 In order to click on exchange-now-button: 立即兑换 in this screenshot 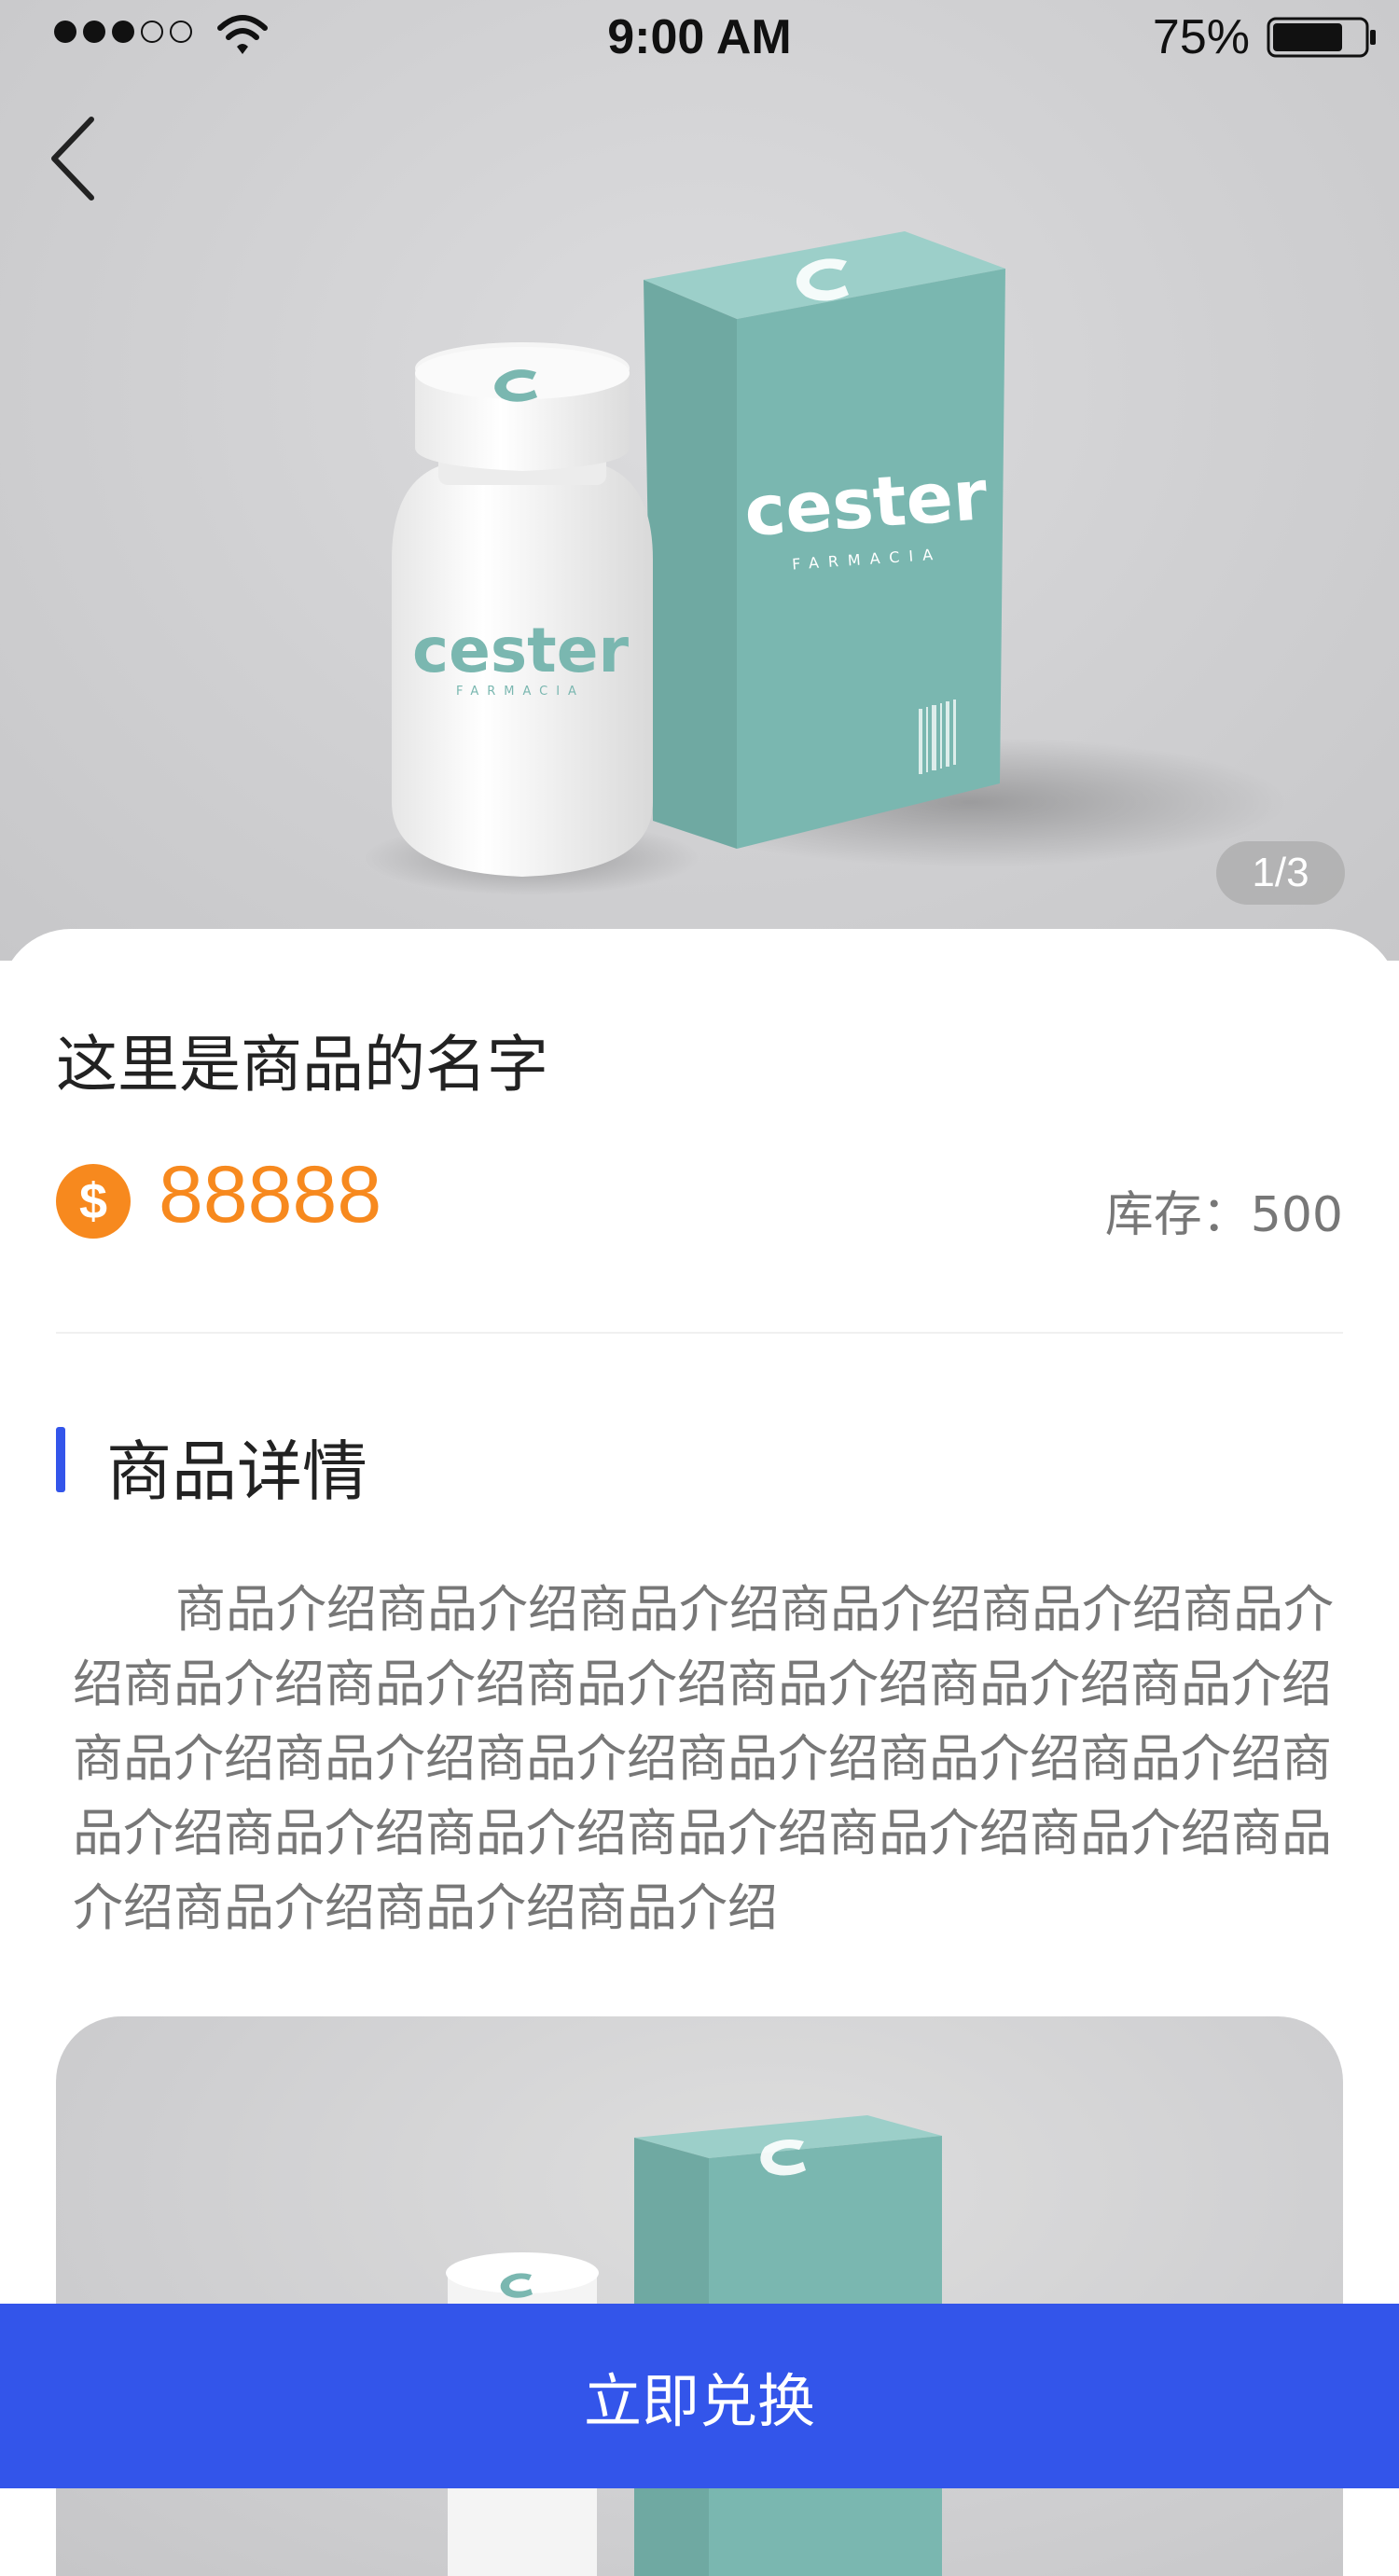, I will do `click(699, 2396)`.